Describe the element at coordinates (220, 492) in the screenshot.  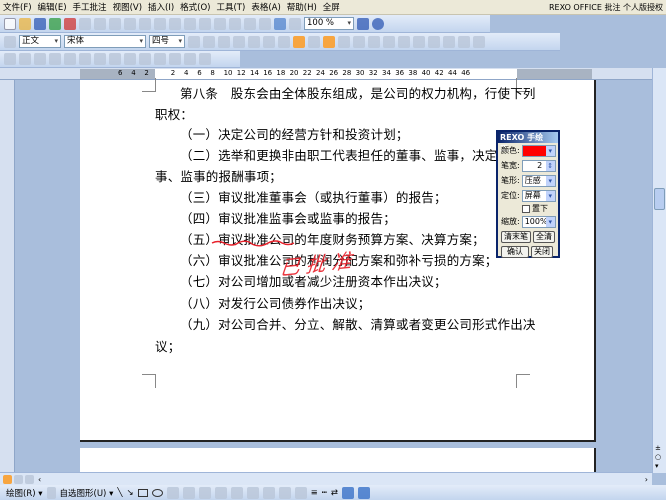
I see `diagram-icon` at that location.